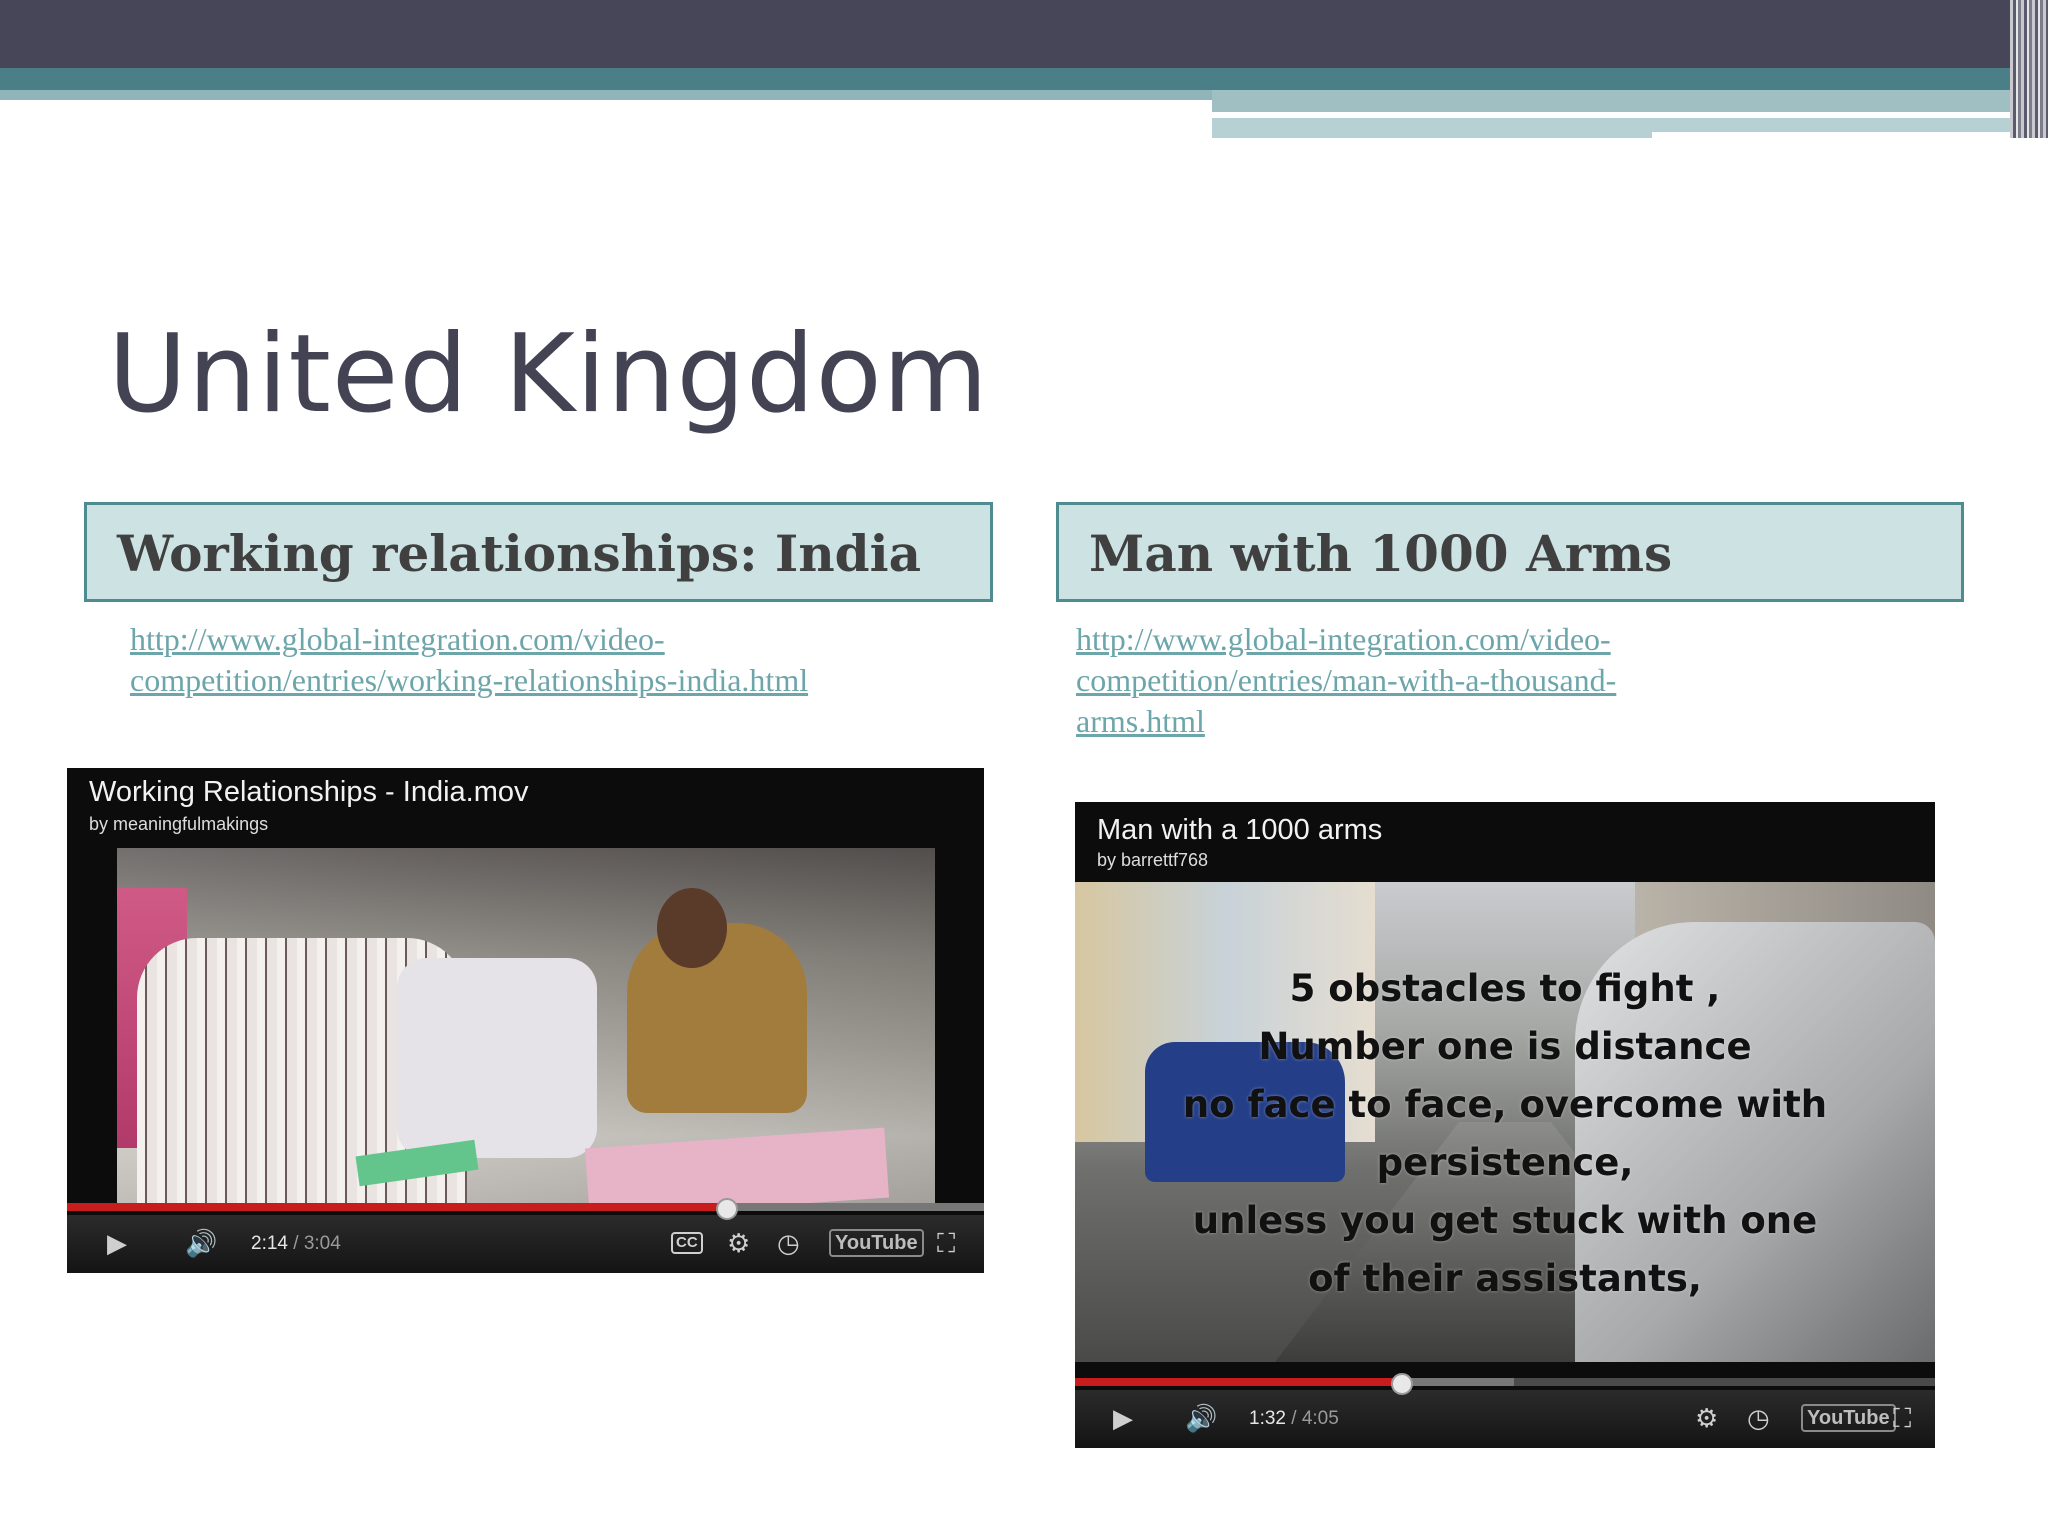  I want to click on column-header-label: Working relationships: India, so click(519, 553).